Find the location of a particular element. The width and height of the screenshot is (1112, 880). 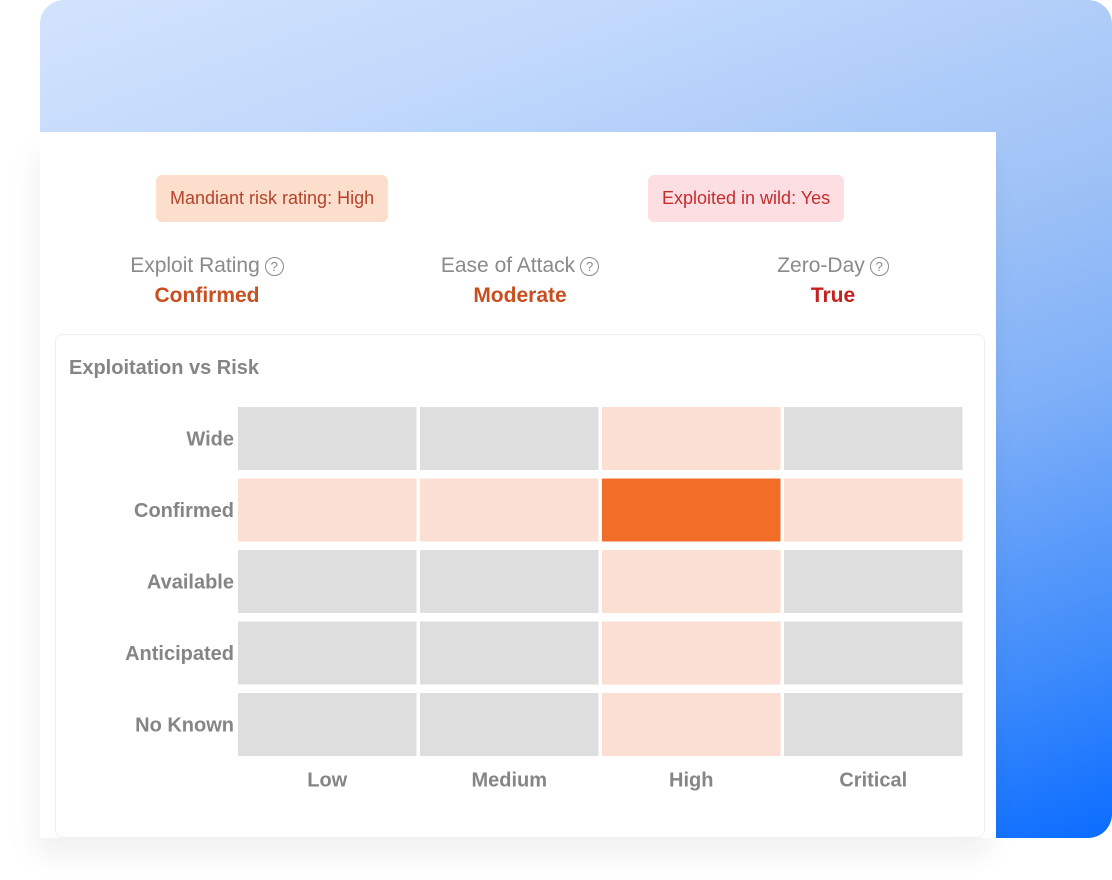

stat-label: Exploit Rating is located at coordinates (195, 265).